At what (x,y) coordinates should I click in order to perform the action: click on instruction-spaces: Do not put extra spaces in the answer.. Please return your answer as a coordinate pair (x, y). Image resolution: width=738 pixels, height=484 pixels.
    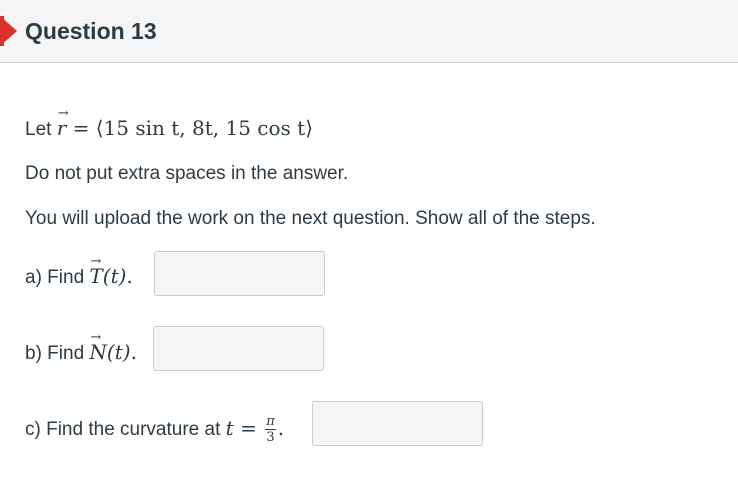
    Looking at the image, I should click on (187, 173).